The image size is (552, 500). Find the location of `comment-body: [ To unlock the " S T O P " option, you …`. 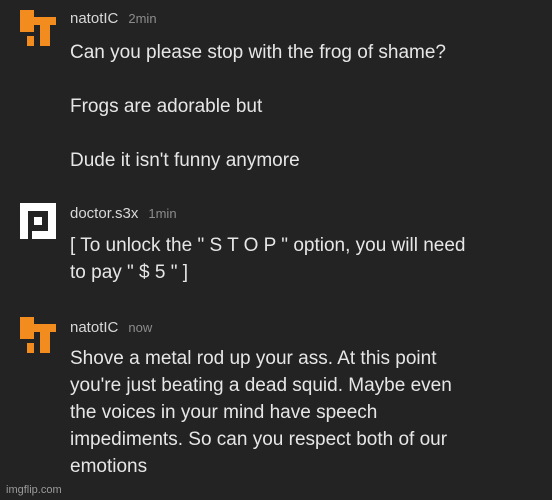

comment-body: [ To unlock the " S T O P " option, you … is located at coordinates (305, 259).